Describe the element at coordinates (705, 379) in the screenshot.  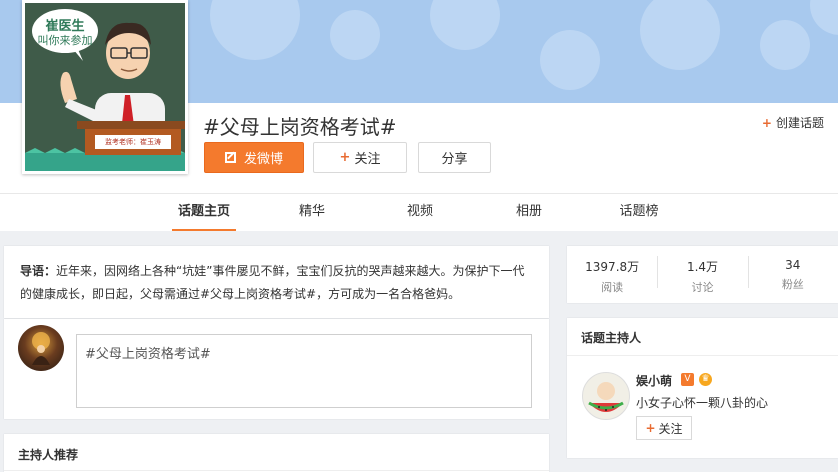
I see `crown-icon: ♛` at that location.